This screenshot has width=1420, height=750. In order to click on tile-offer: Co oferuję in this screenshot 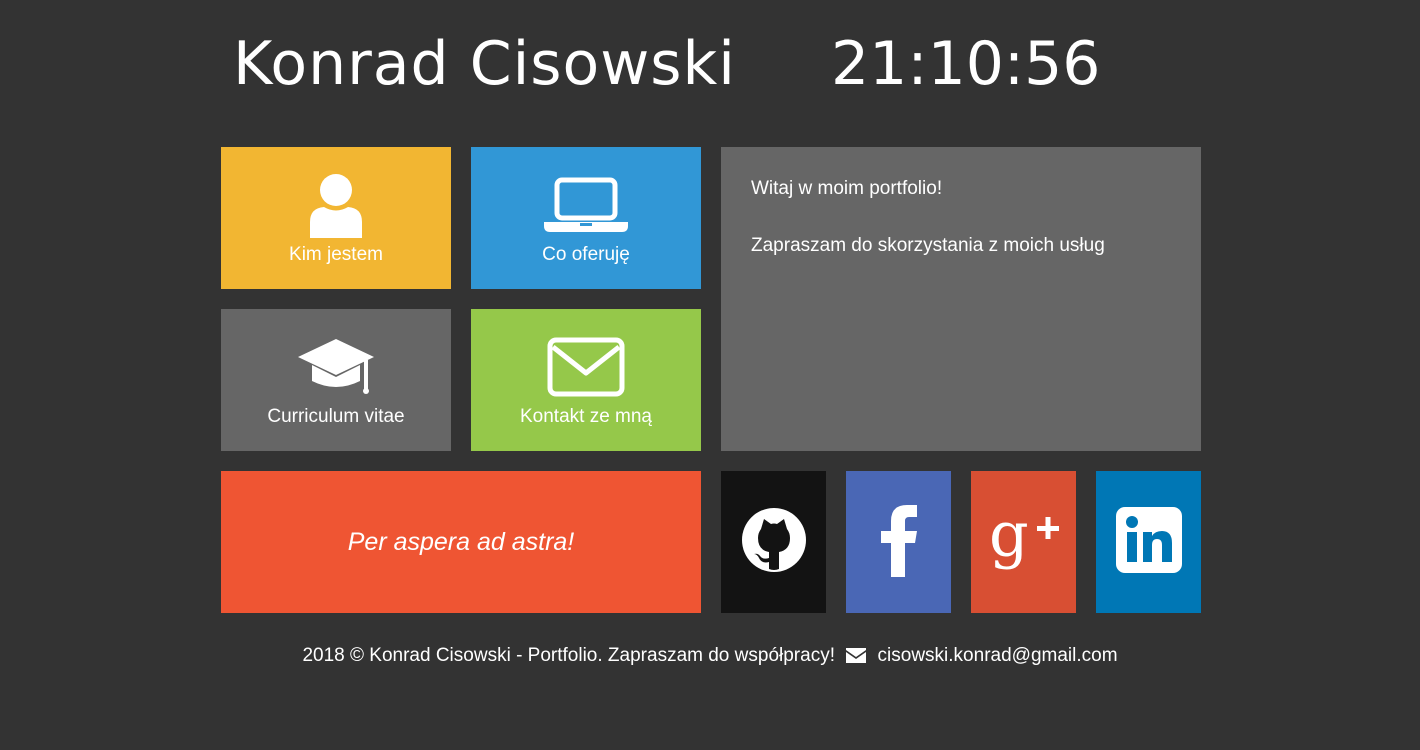, I will do `click(586, 218)`.